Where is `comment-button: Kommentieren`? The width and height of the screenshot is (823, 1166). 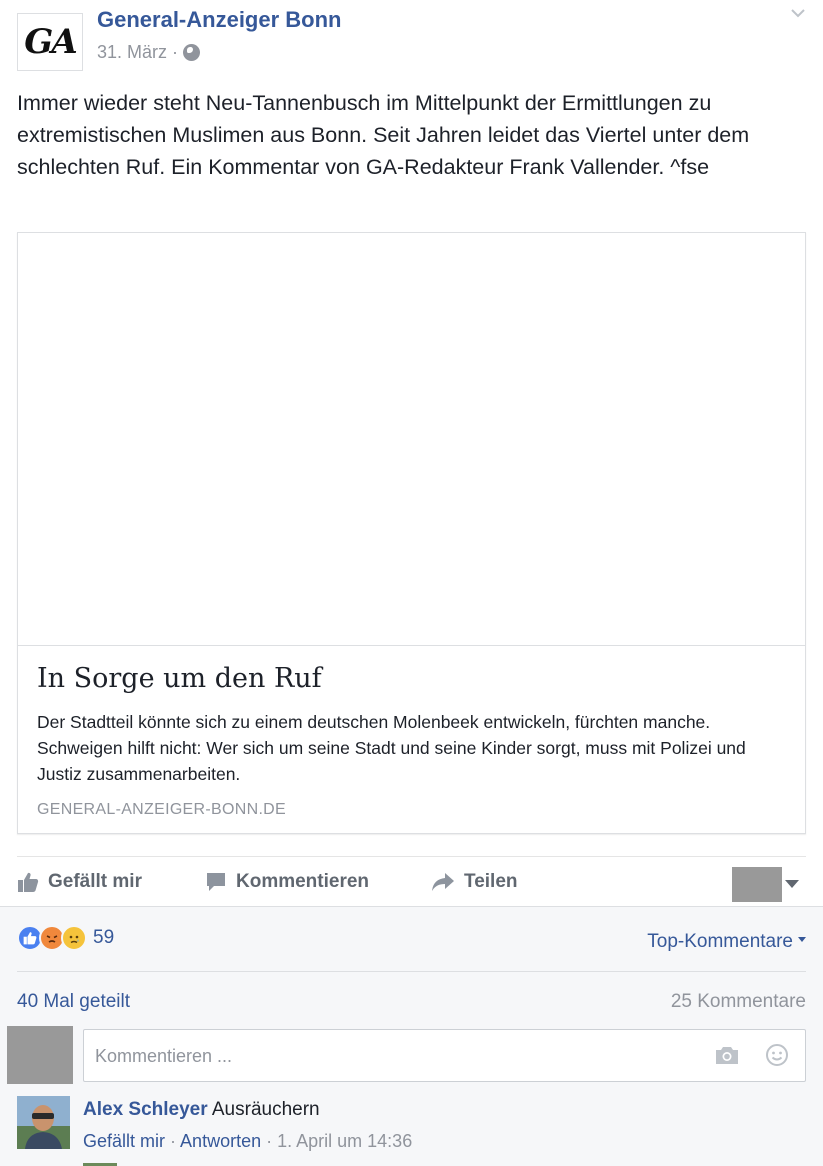
comment-button: Kommentieren is located at coordinates (287, 882).